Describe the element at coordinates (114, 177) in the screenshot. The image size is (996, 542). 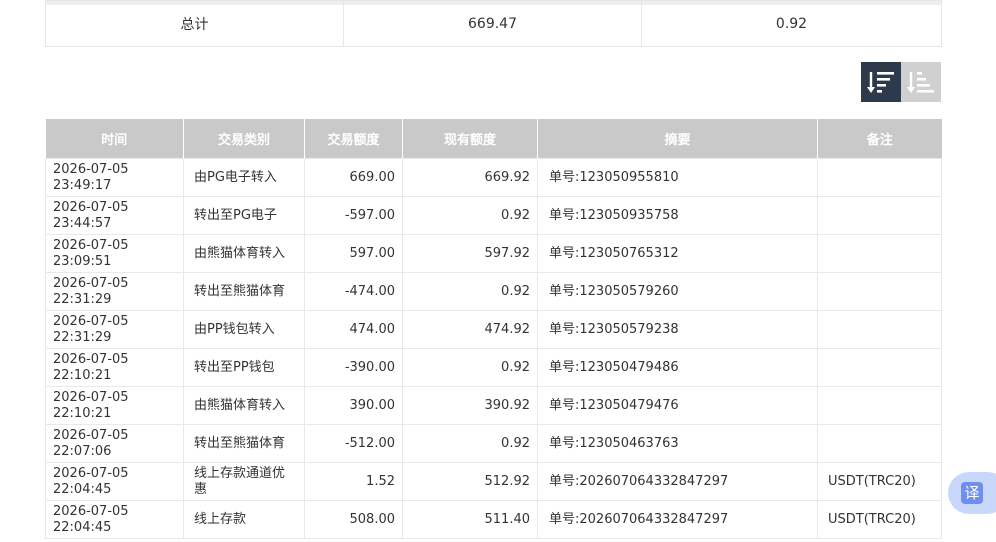
I see `cell-time: 2026-07-05 23:49:17` at that location.